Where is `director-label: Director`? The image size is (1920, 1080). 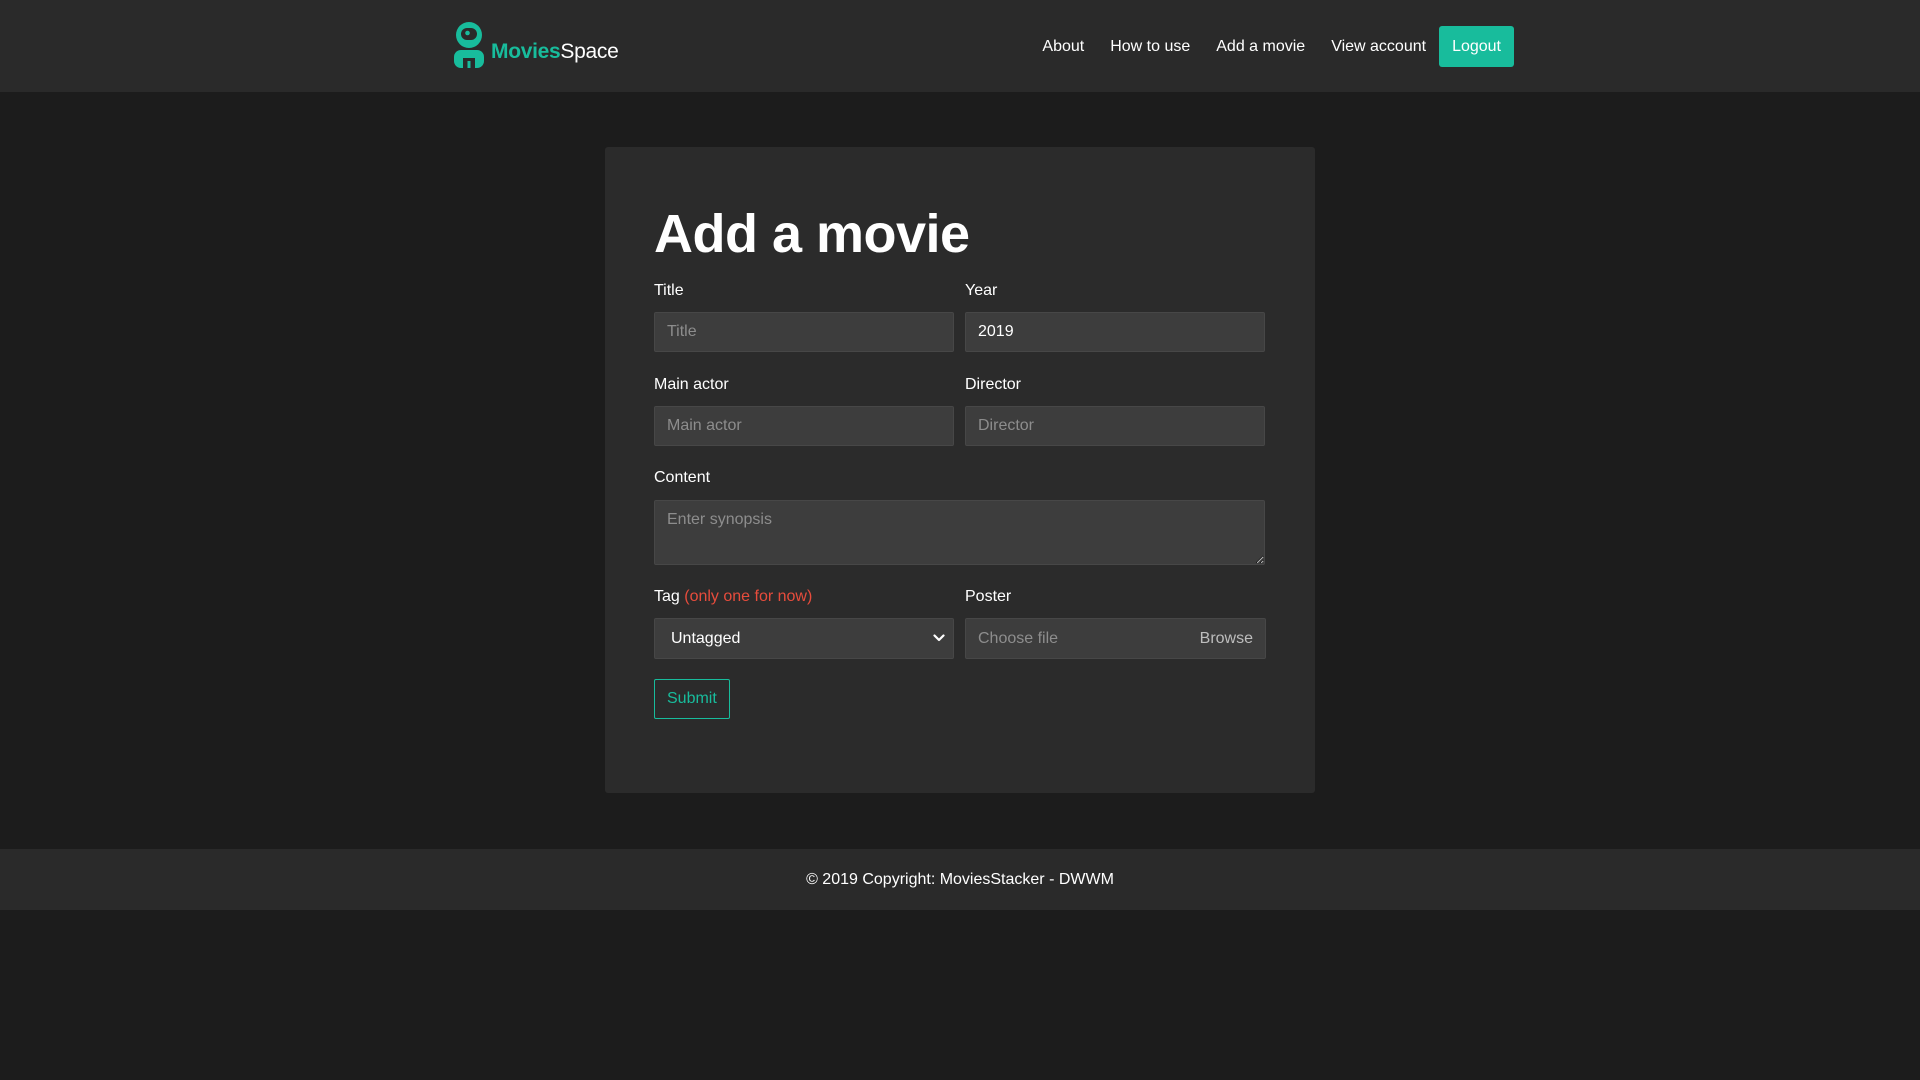
director-label: Director is located at coordinates (993, 384).